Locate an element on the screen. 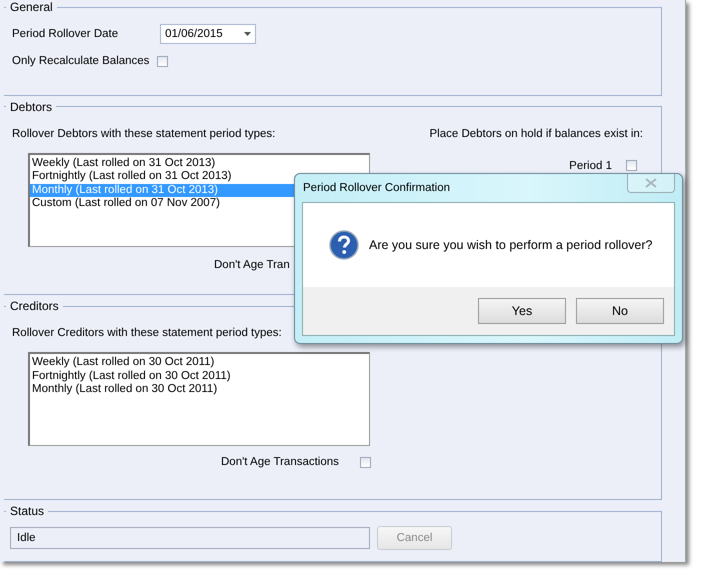 This screenshot has height=577, width=702. list-item: Fortnightly (Last rolled on 30 Oct 2011) is located at coordinates (199, 377).